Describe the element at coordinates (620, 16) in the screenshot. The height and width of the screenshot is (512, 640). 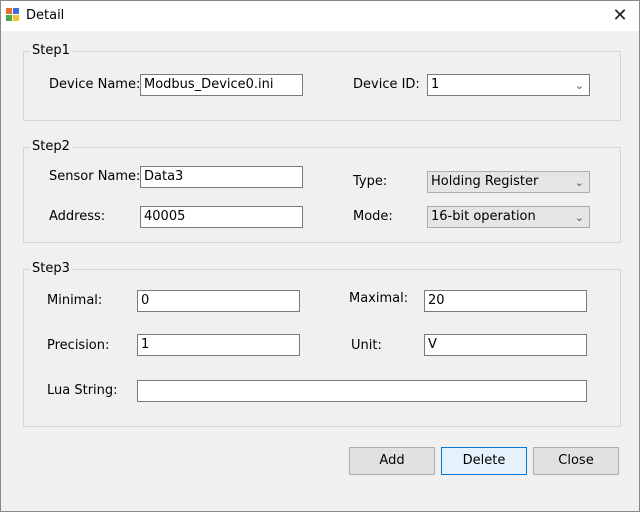
I see `close-icon: ✕` at that location.